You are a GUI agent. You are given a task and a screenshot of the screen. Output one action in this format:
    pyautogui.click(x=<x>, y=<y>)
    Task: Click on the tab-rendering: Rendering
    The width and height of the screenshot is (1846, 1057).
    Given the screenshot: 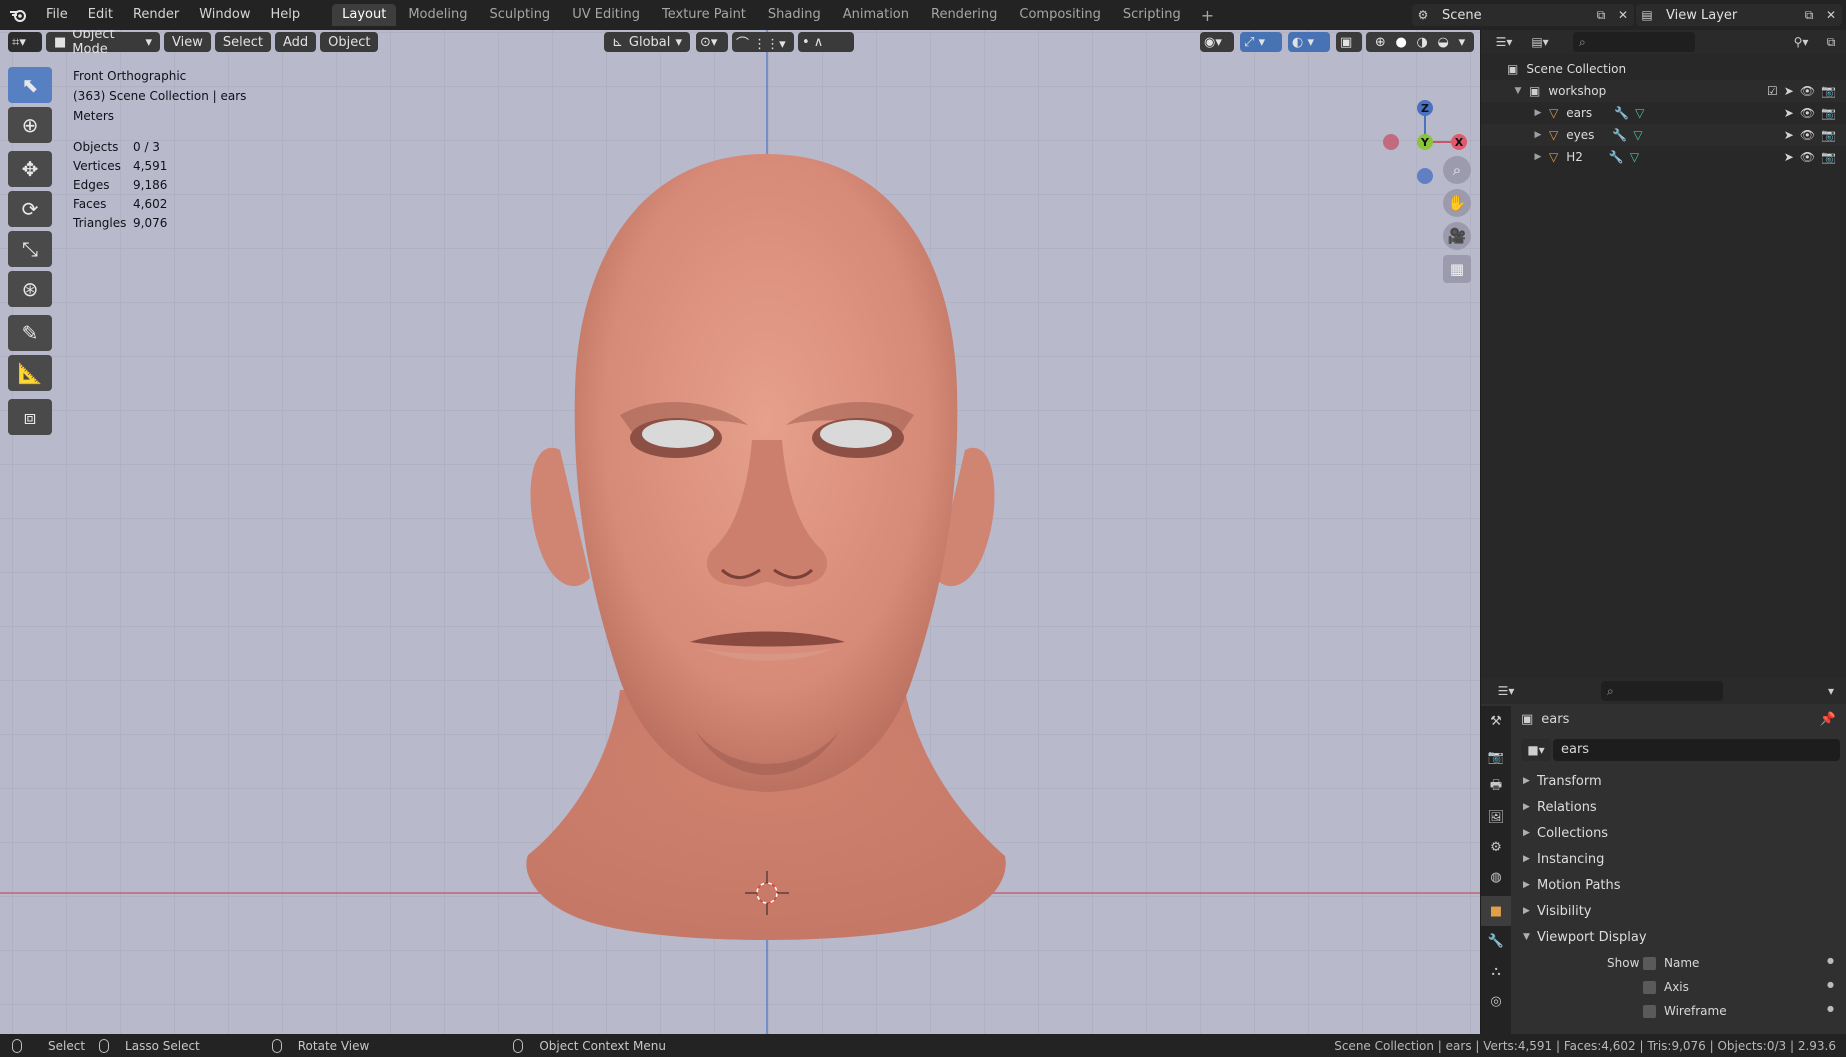 What is the action you would take?
    pyautogui.click(x=964, y=15)
    